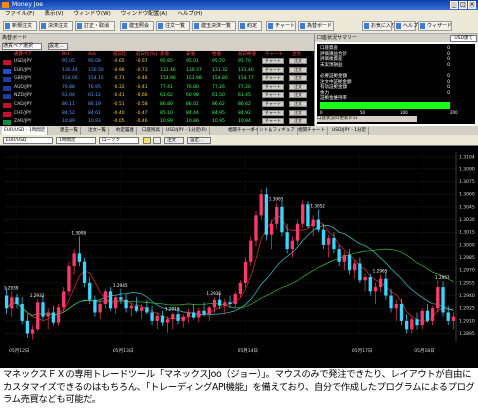 The image size is (478, 411). Describe the element at coordinates (28, 140) in the screenshot. I see `chart-pair-select: EUR/USD` at that location.